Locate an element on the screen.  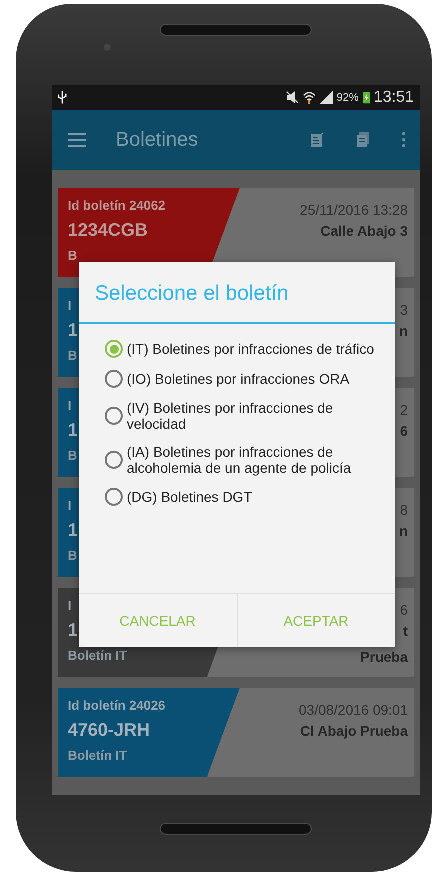
bulletin-date: 2 is located at coordinates (404, 410).